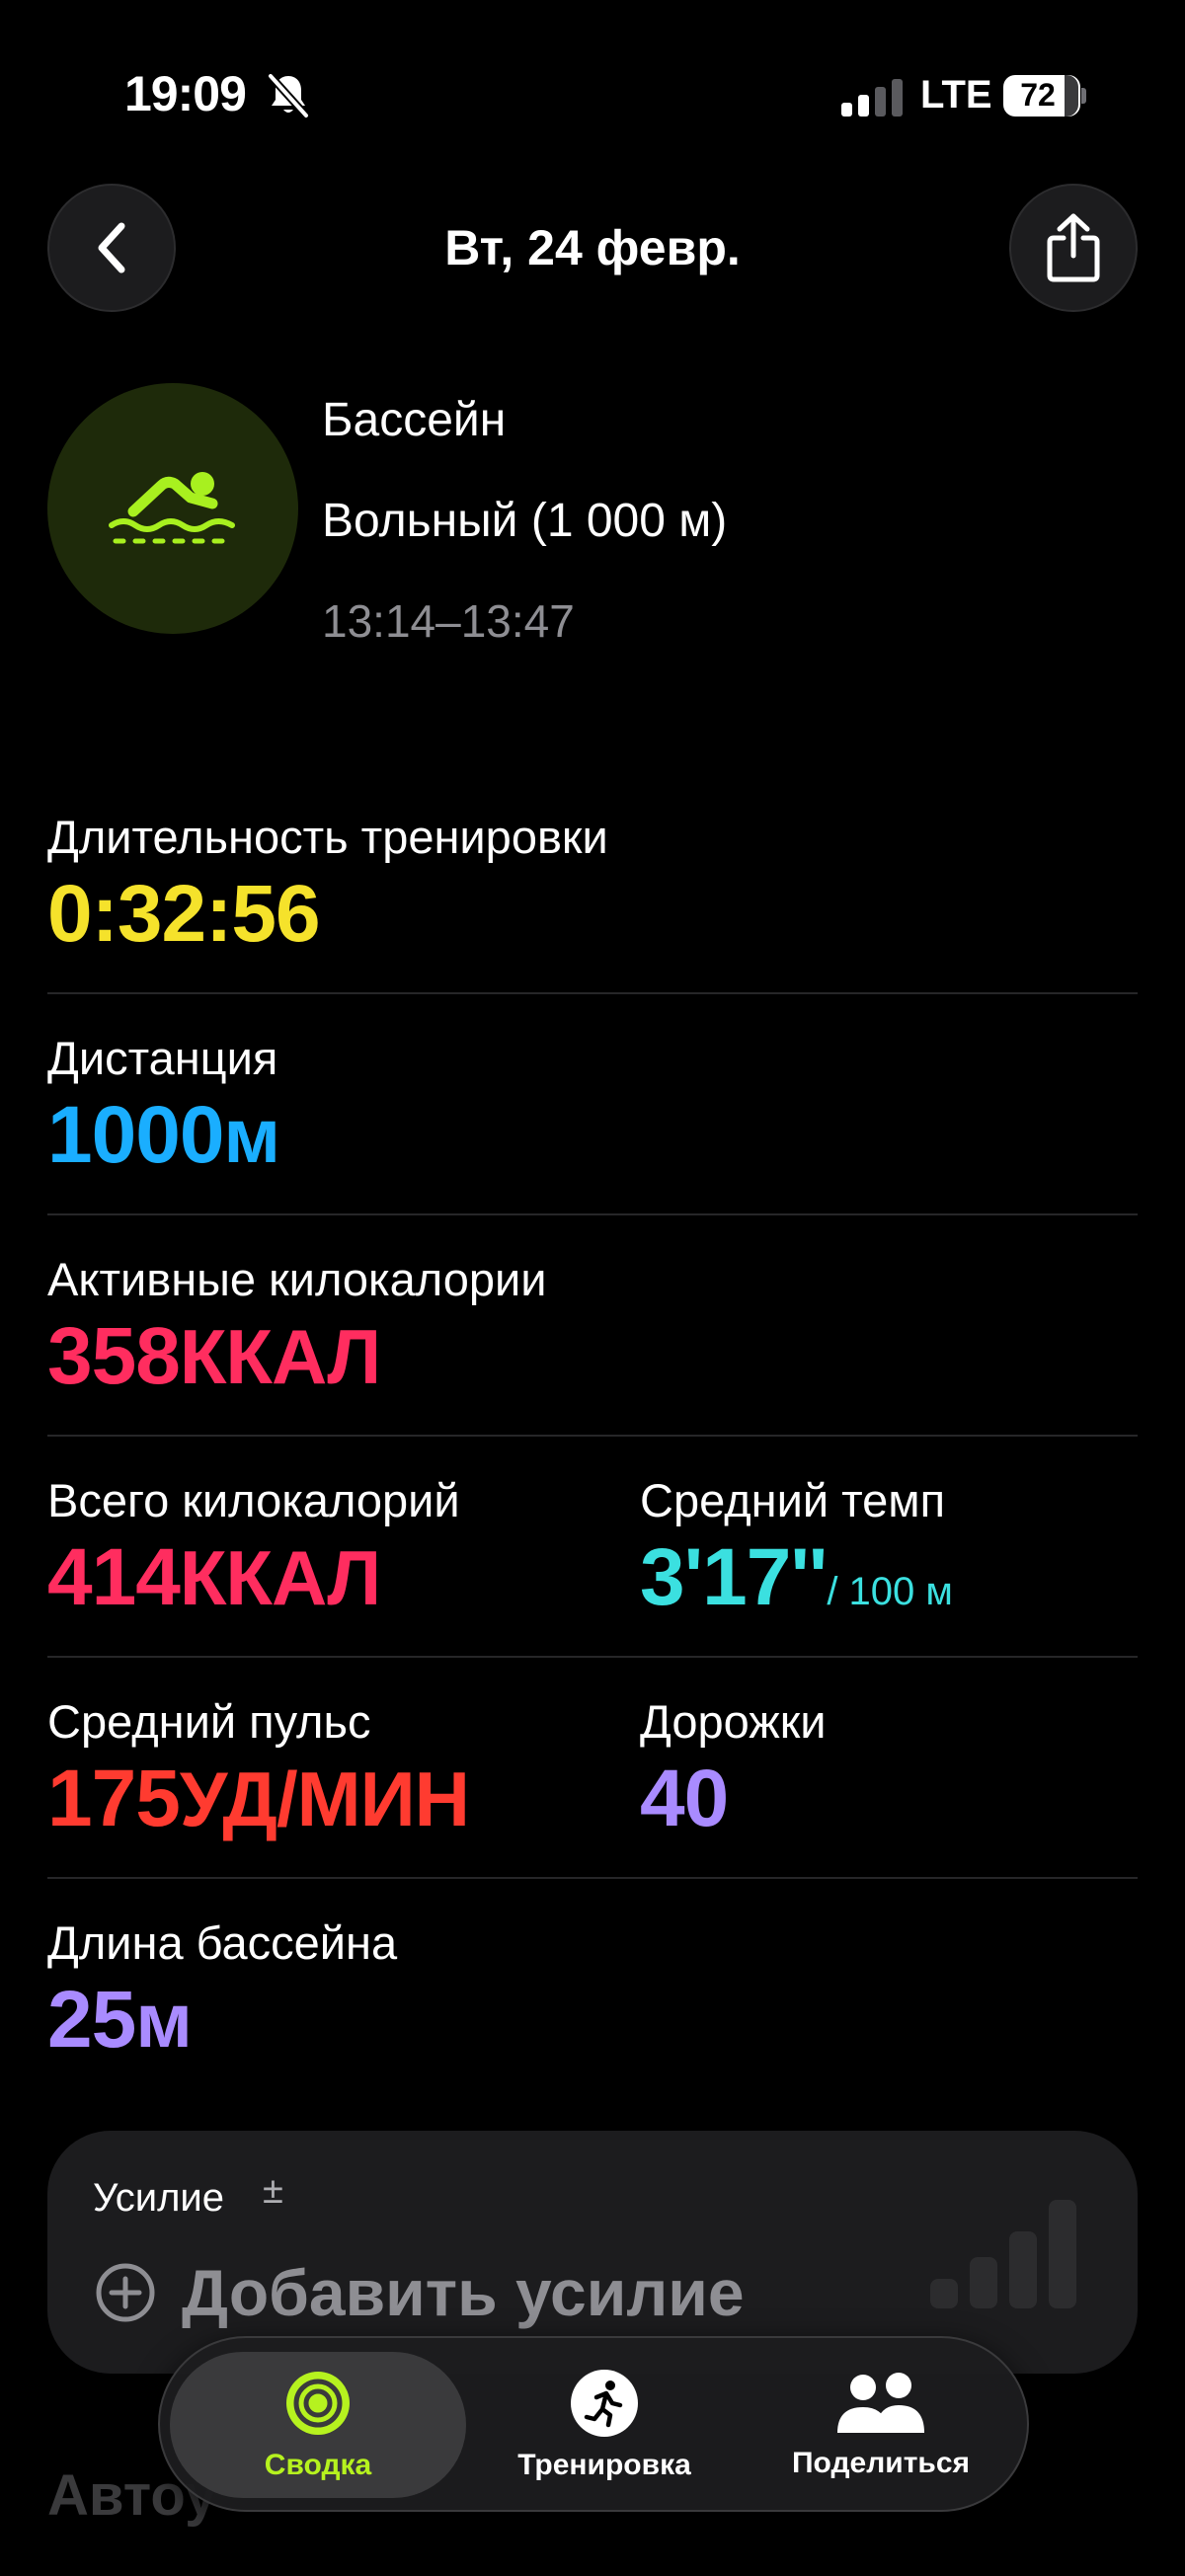  I want to click on add-effort-label: Добавить усилие, so click(464, 2292).